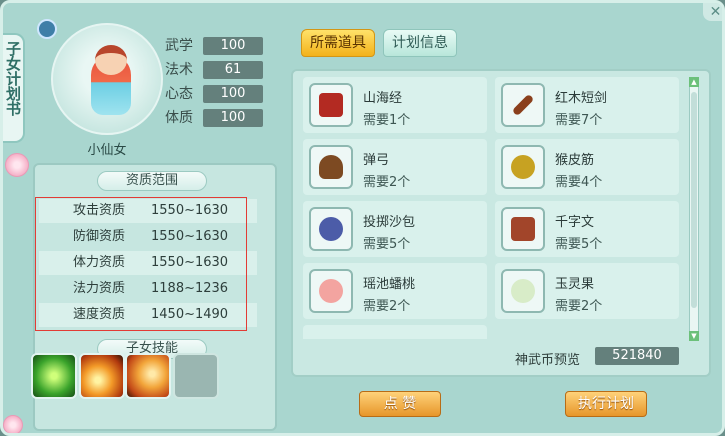 The image size is (725, 436). Describe the element at coordinates (376, 160) in the screenshot. I see `item-name: 弹弓` at that location.